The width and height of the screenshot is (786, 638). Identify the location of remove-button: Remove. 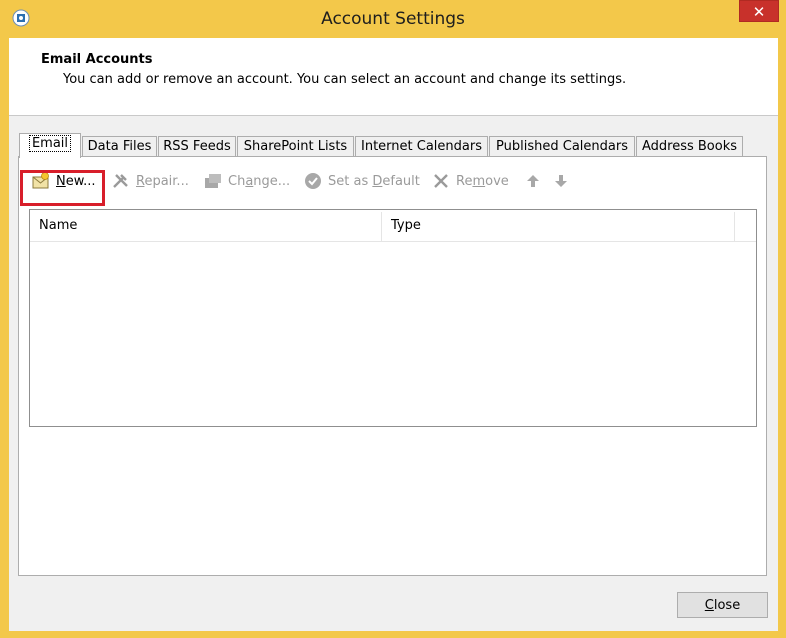
(470, 181).